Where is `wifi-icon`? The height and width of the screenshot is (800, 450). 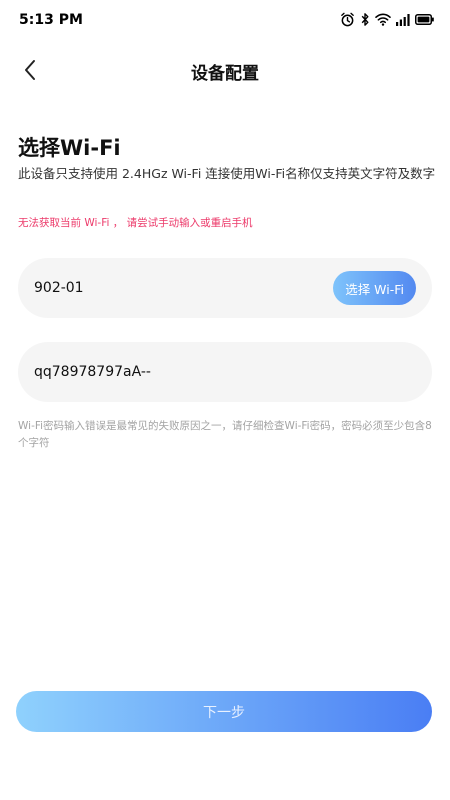 wifi-icon is located at coordinates (383, 19).